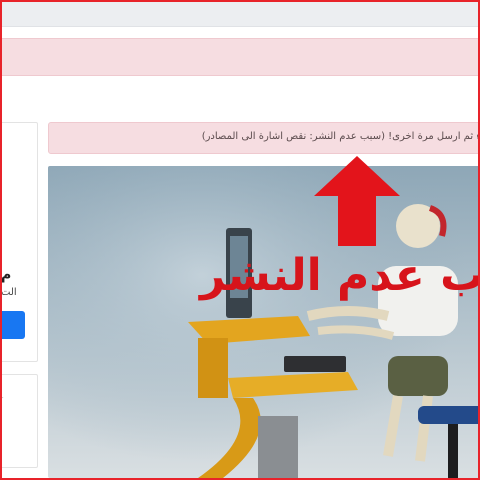 This screenshot has width=480, height=480. I want to click on sidebar-heading-fragment: م, so click(6, 275).